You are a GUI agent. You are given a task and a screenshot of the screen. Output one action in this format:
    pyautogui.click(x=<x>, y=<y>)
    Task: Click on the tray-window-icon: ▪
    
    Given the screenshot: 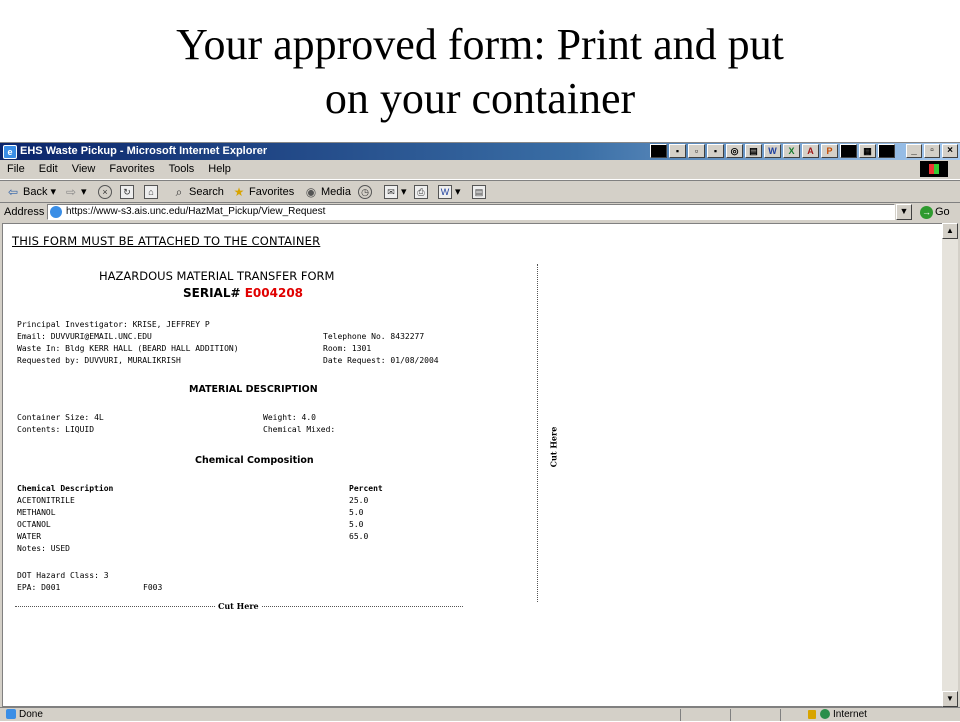 What is the action you would take?
    pyautogui.click(x=715, y=151)
    